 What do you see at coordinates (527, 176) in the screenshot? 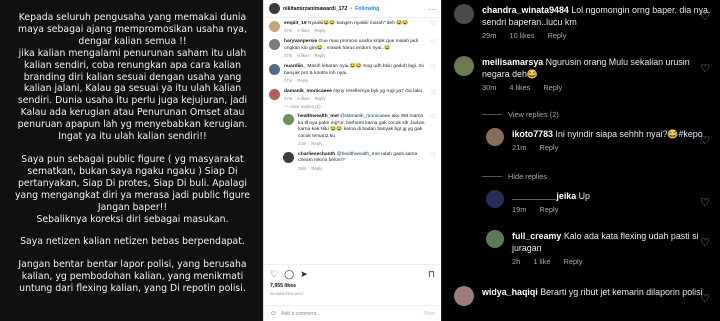
I see `hide-replies-label: Hide replies` at bounding box center [527, 176].